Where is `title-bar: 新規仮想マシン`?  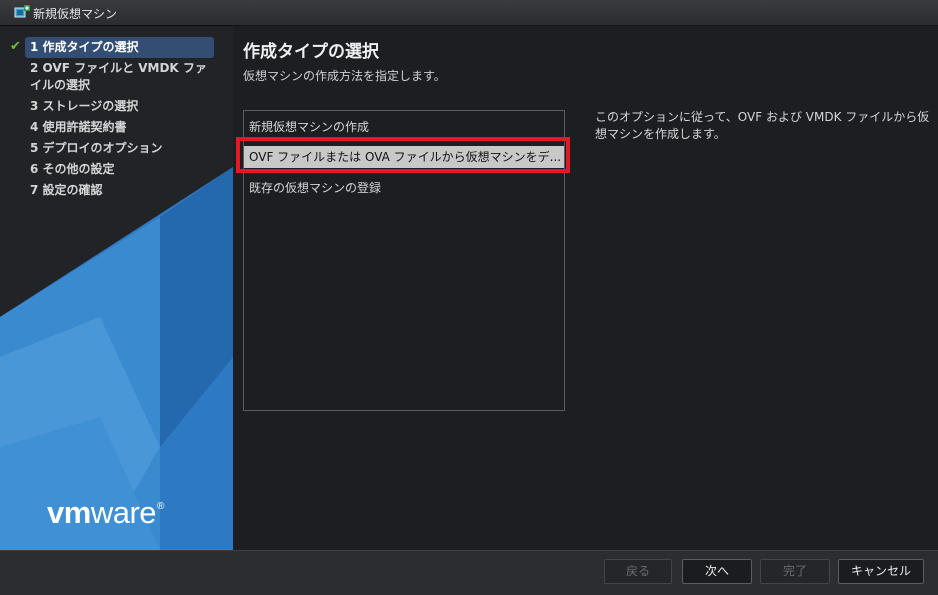
title-bar: 新規仮想マシン is located at coordinates (469, 13).